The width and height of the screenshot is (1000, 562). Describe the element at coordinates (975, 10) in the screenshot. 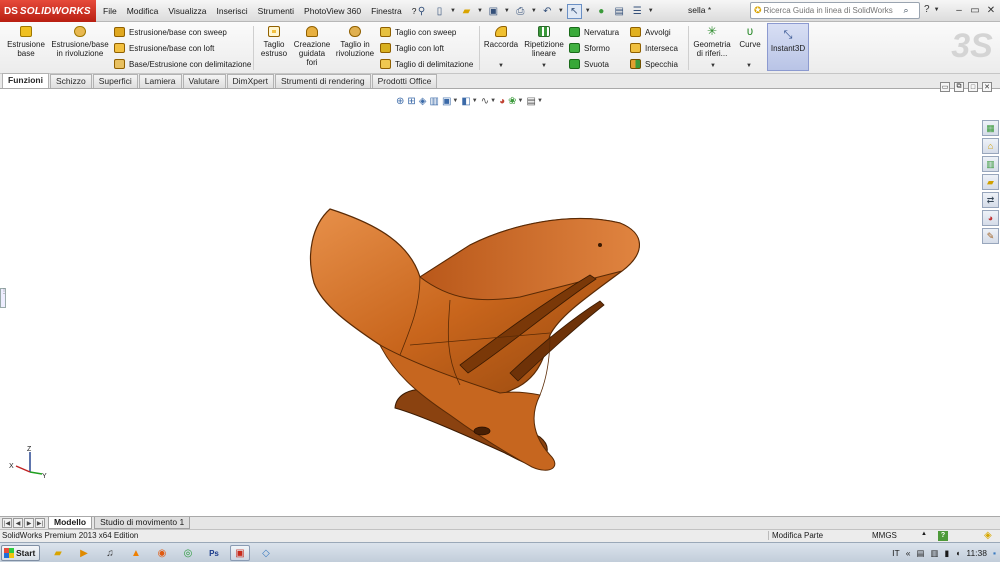

I see `restore-icon: ▭` at that location.